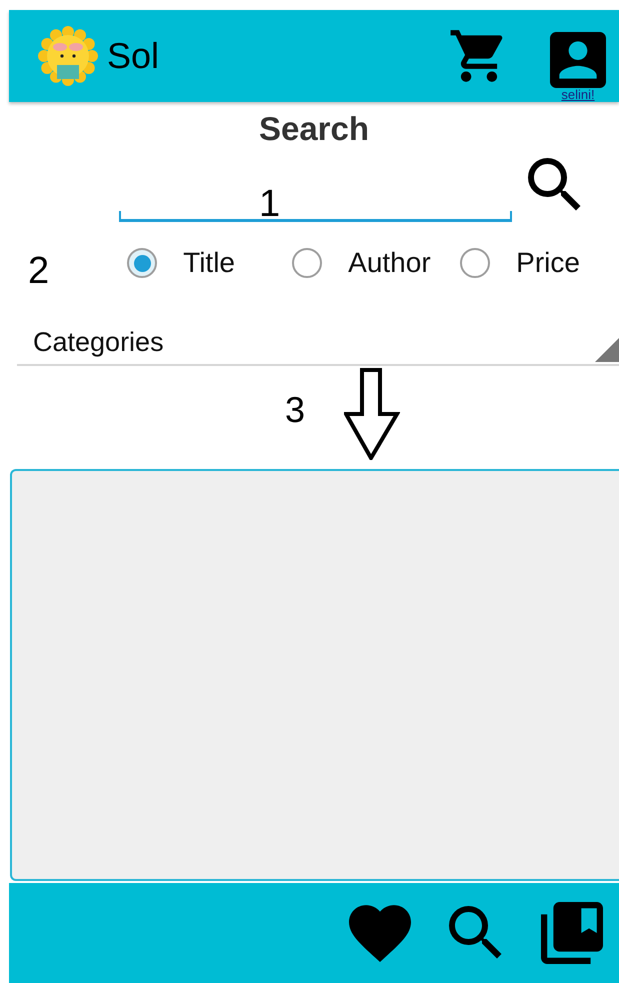 The image size is (619, 983). Describe the element at coordinates (209, 263) in the screenshot. I see `radio-label: Title` at that location.